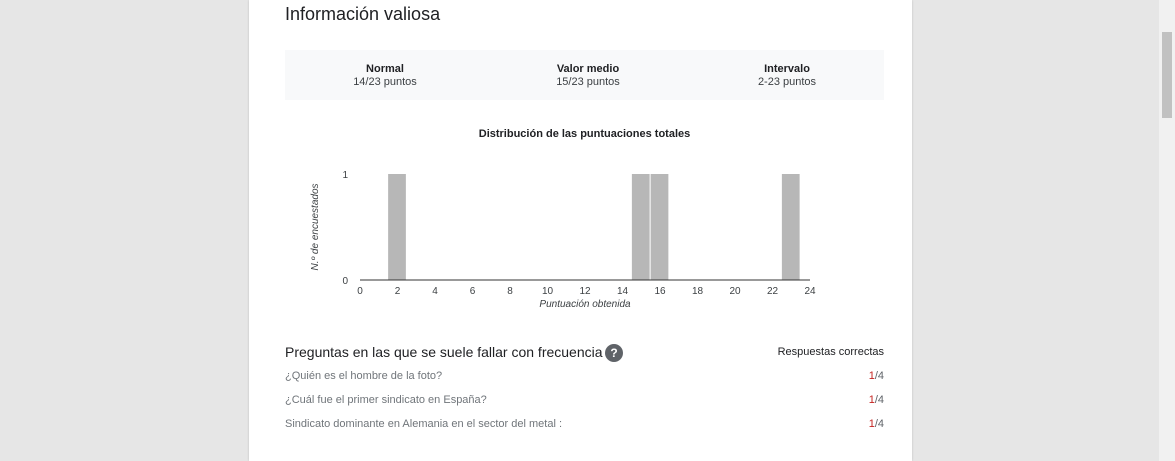  I want to click on x-tick-20: 20, so click(735, 291).